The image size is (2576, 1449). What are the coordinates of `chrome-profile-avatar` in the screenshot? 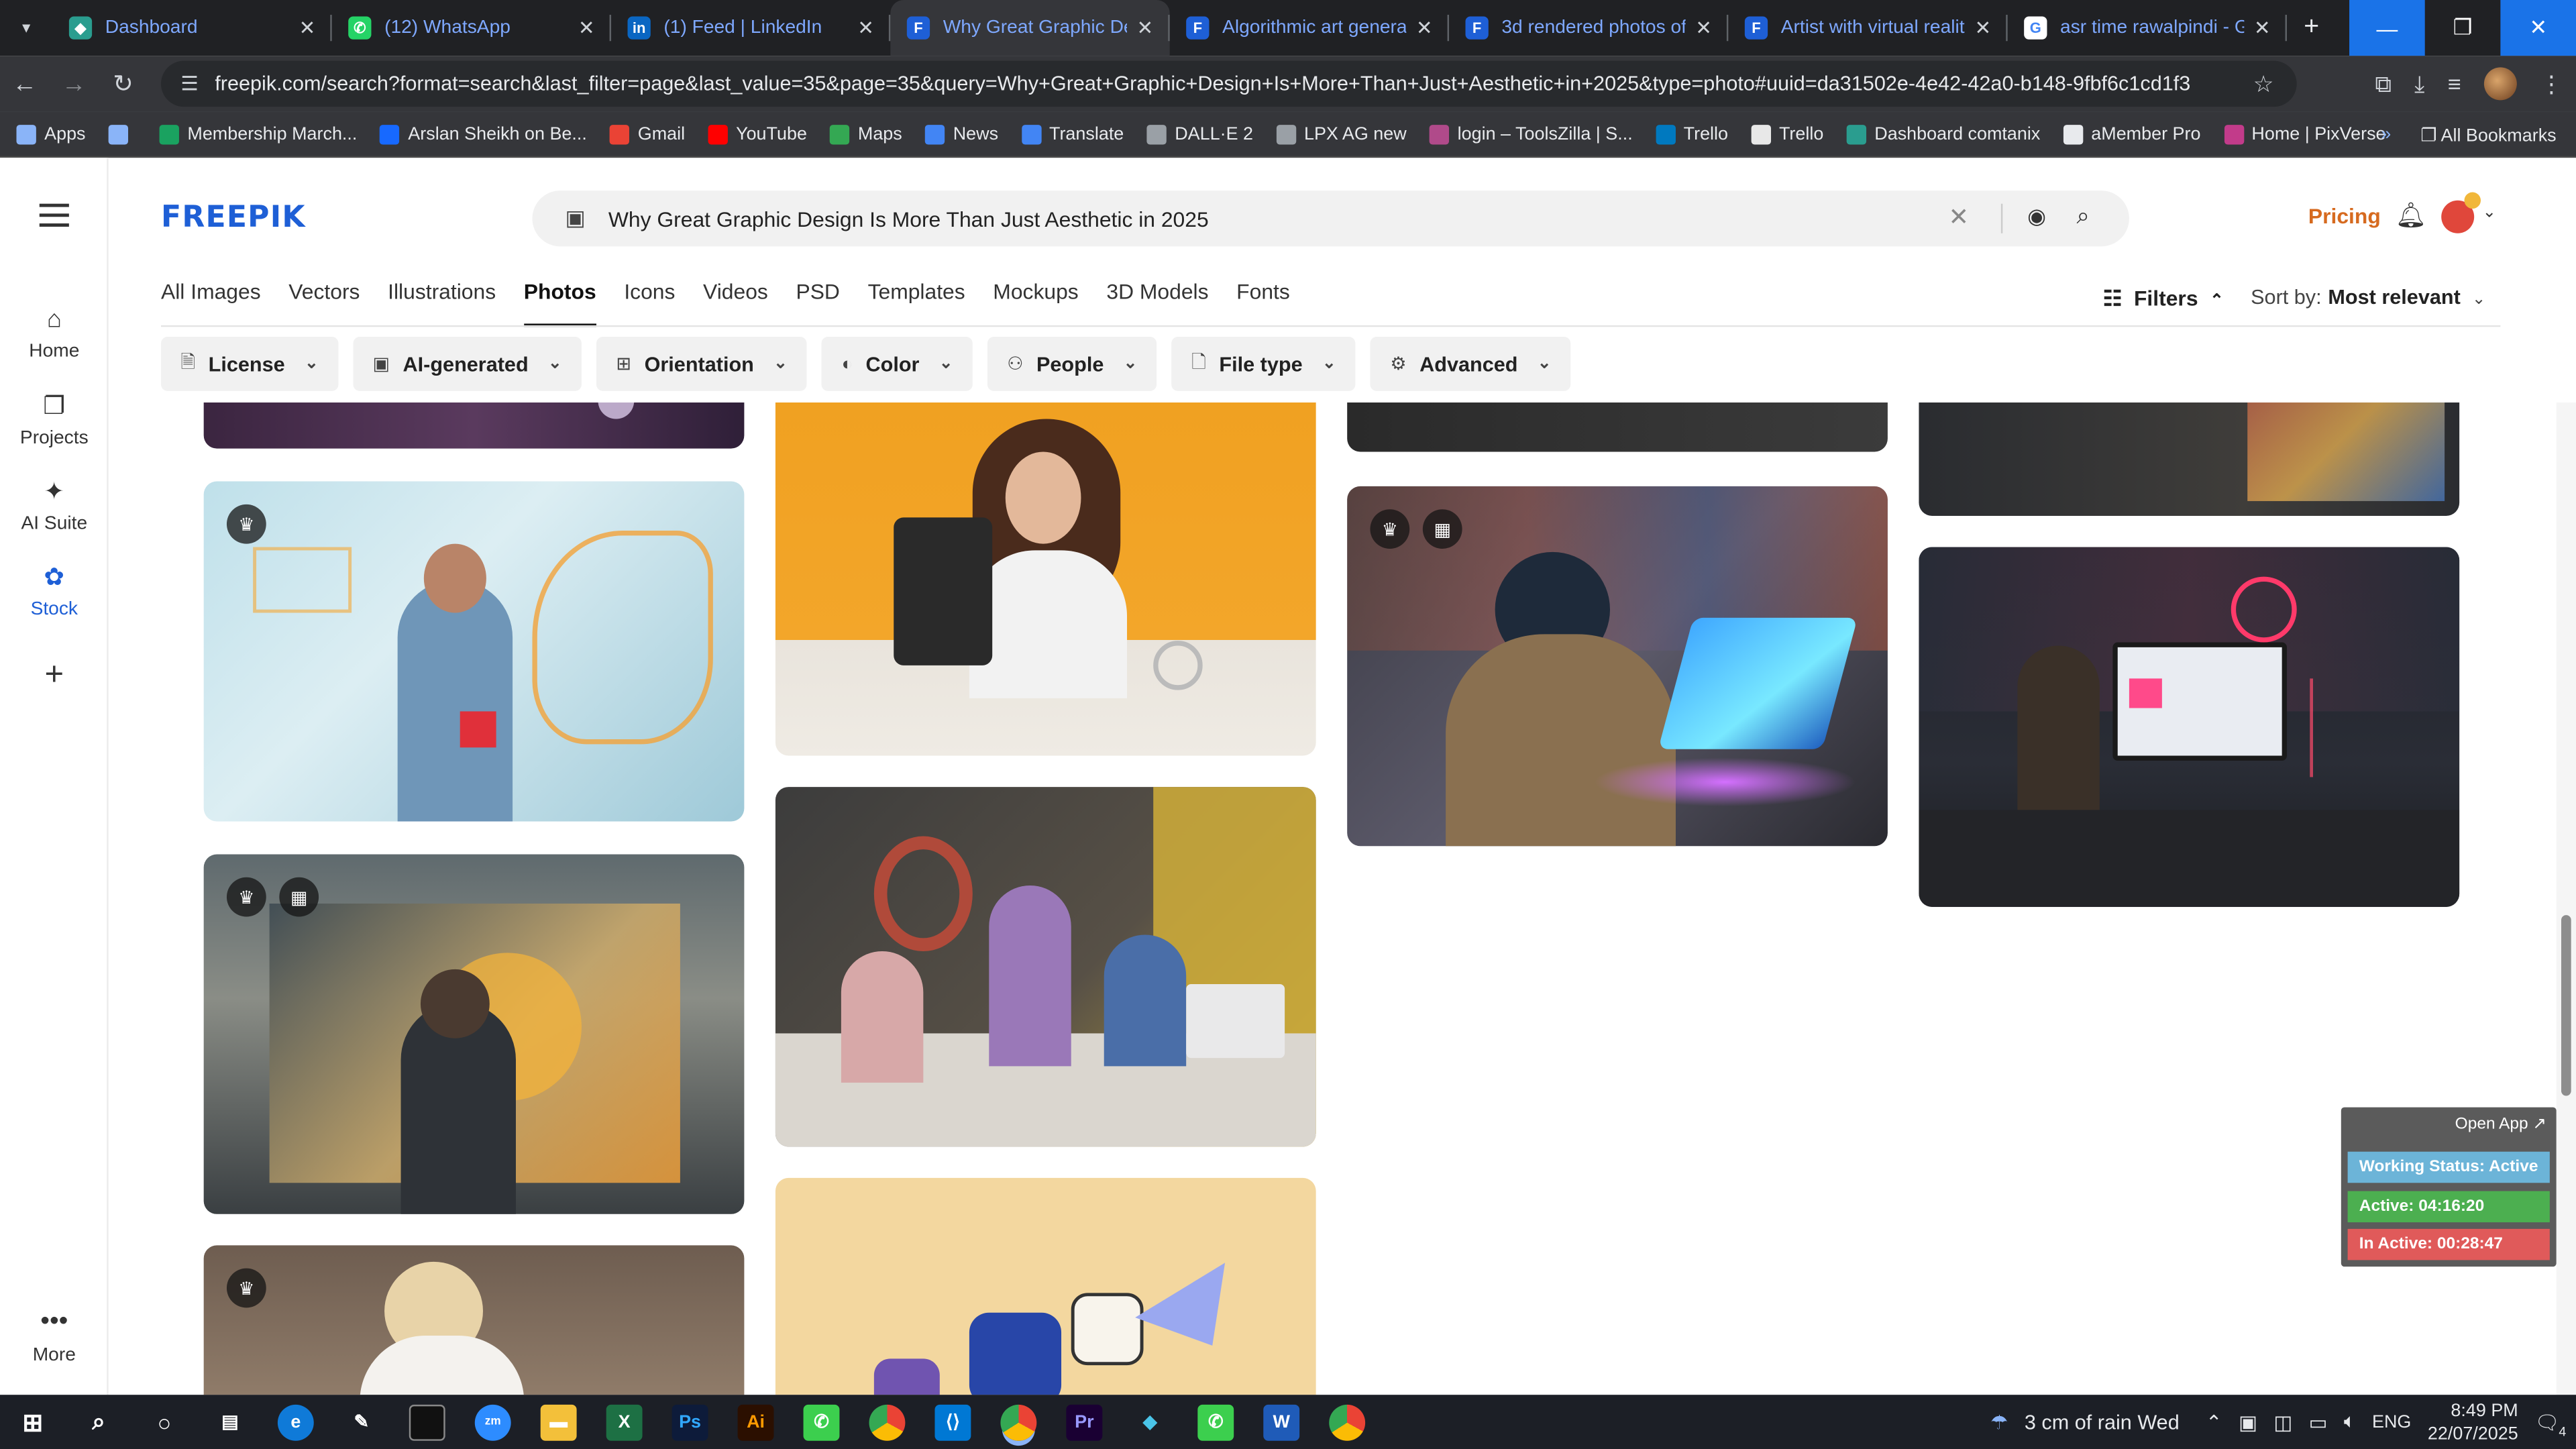 It's located at (2500, 84).